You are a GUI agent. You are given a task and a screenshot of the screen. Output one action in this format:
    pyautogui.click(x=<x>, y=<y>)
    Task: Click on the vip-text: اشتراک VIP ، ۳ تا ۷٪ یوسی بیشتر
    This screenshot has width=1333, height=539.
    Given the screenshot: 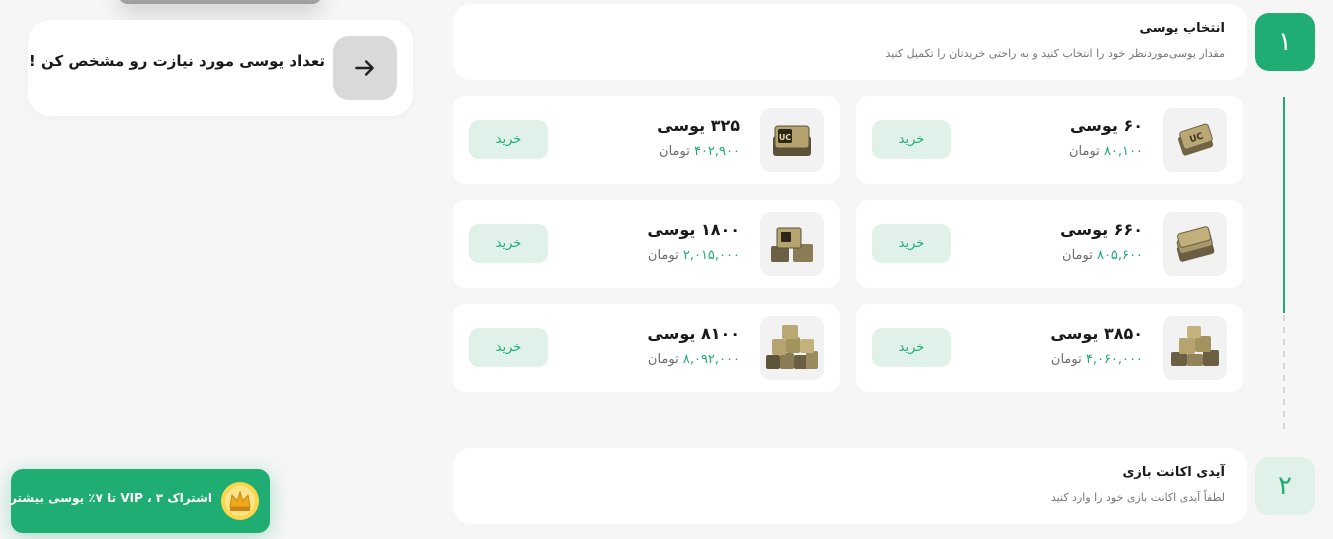 What is the action you would take?
    pyautogui.click(x=111, y=498)
    